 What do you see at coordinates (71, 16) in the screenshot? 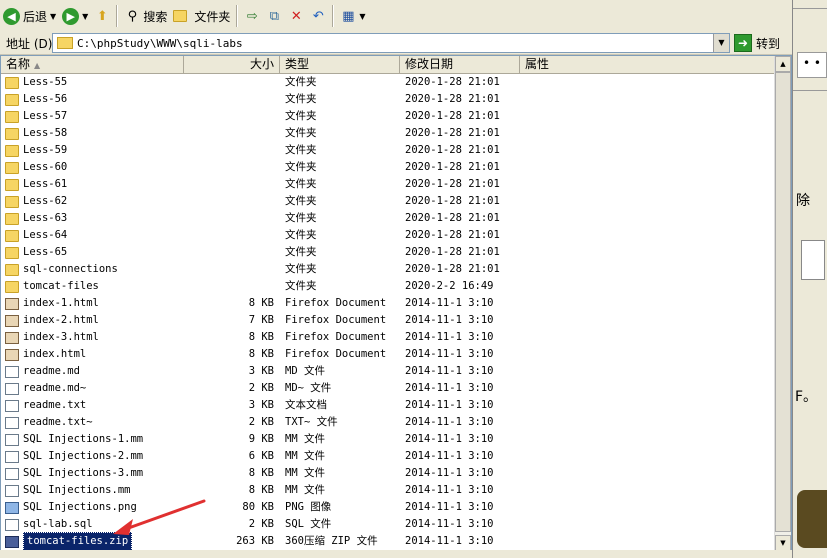
I see `forward-arrow-icon: ▶` at bounding box center [71, 16].